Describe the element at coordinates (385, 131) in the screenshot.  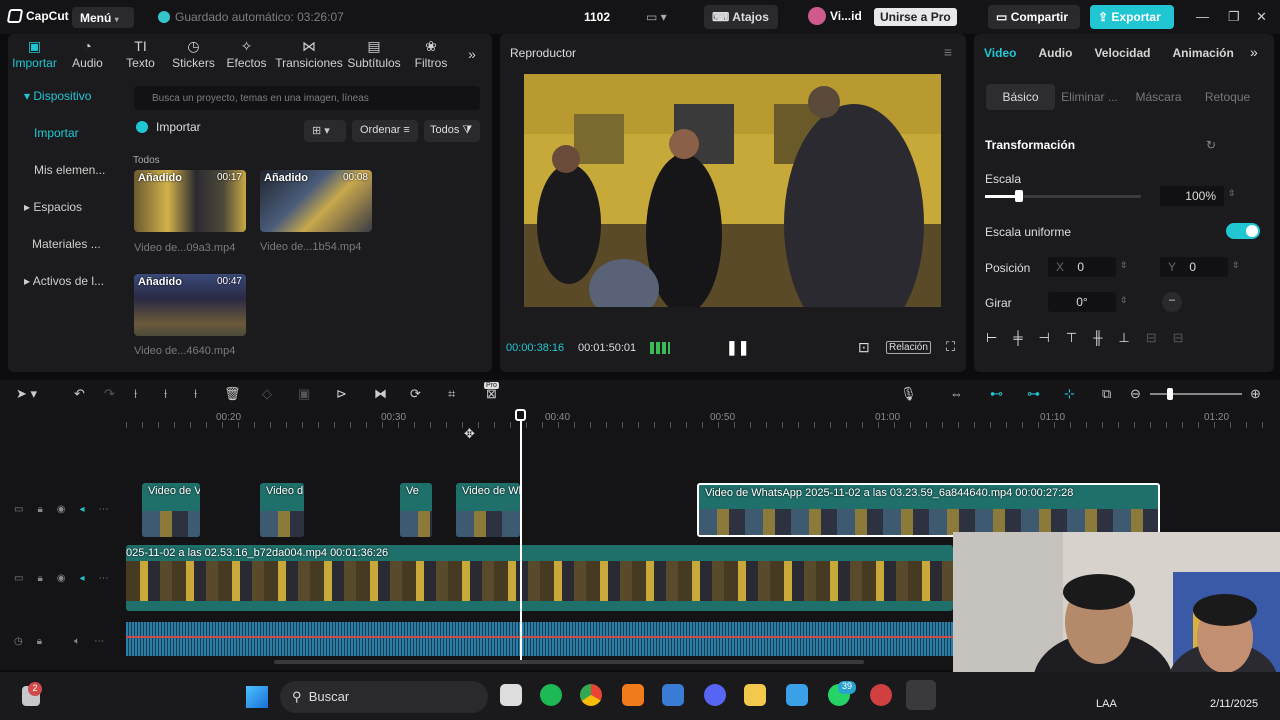
I see `sort-button: Ordenar ≡` at that location.